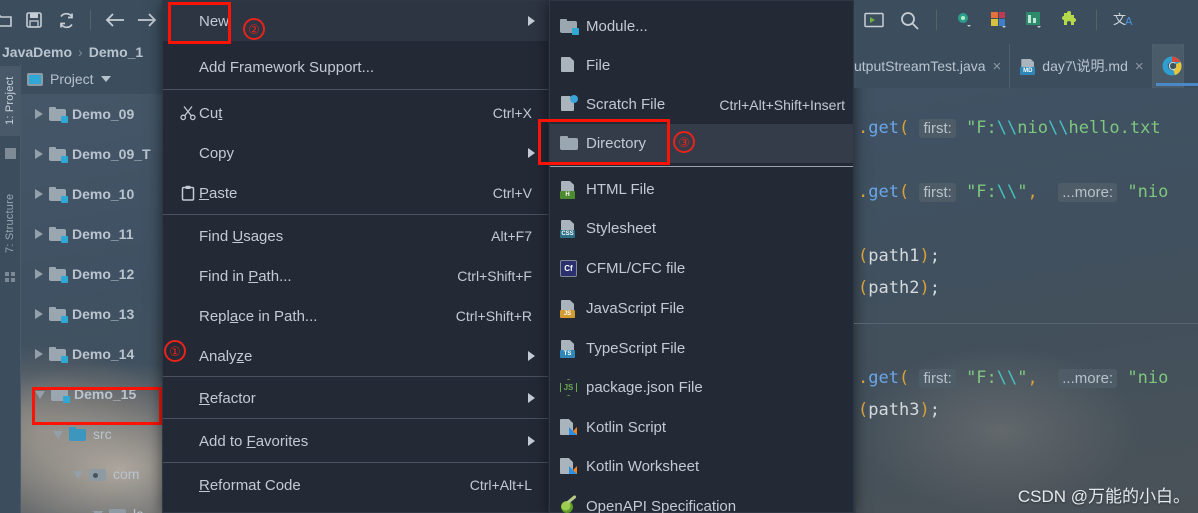  What do you see at coordinates (37, 52) in the screenshot?
I see `breadcrumb-item-project: JavaDemo` at bounding box center [37, 52].